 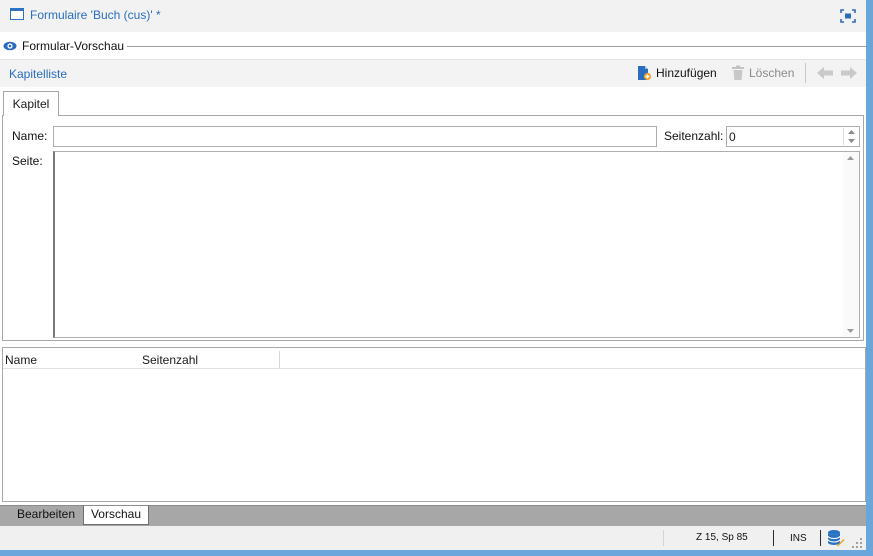 What do you see at coordinates (686, 73) in the screenshot?
I see `add-button-label: Hinzufügen` at bounding box center [686, 73].